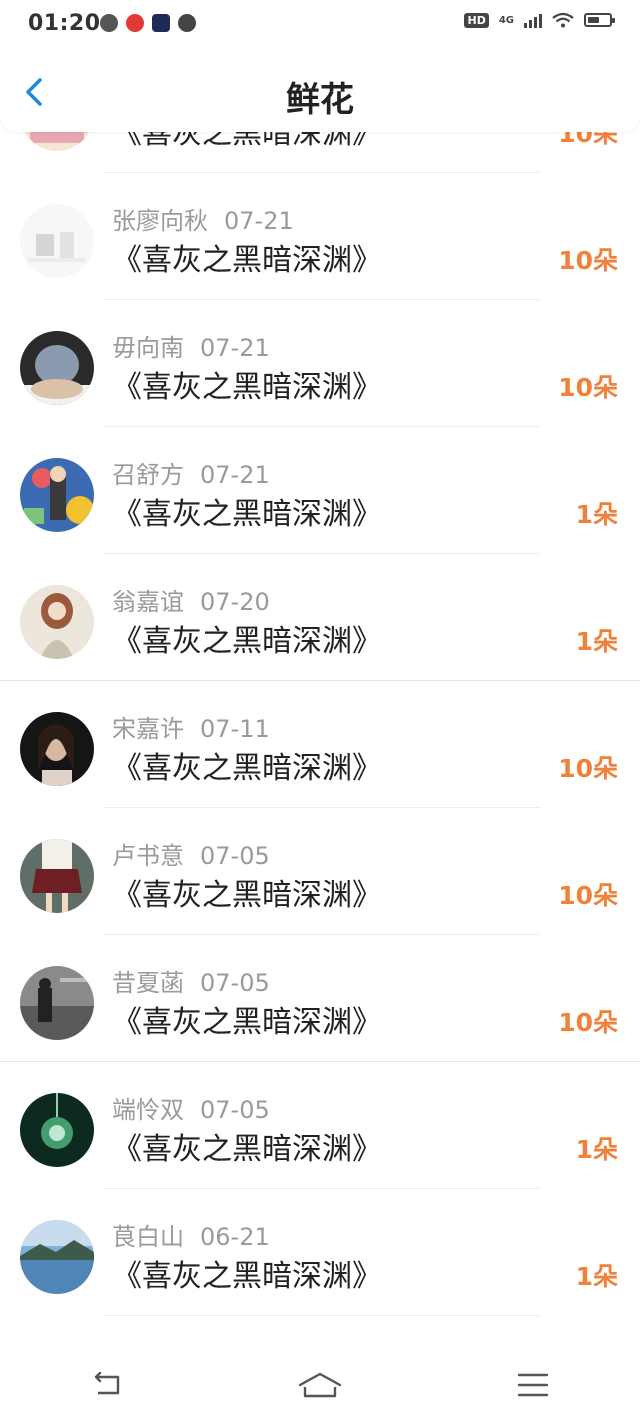 The height and width of the screenshot is (1422, 640). I want to click on sender-name: 毋向南, so click(148, 348).